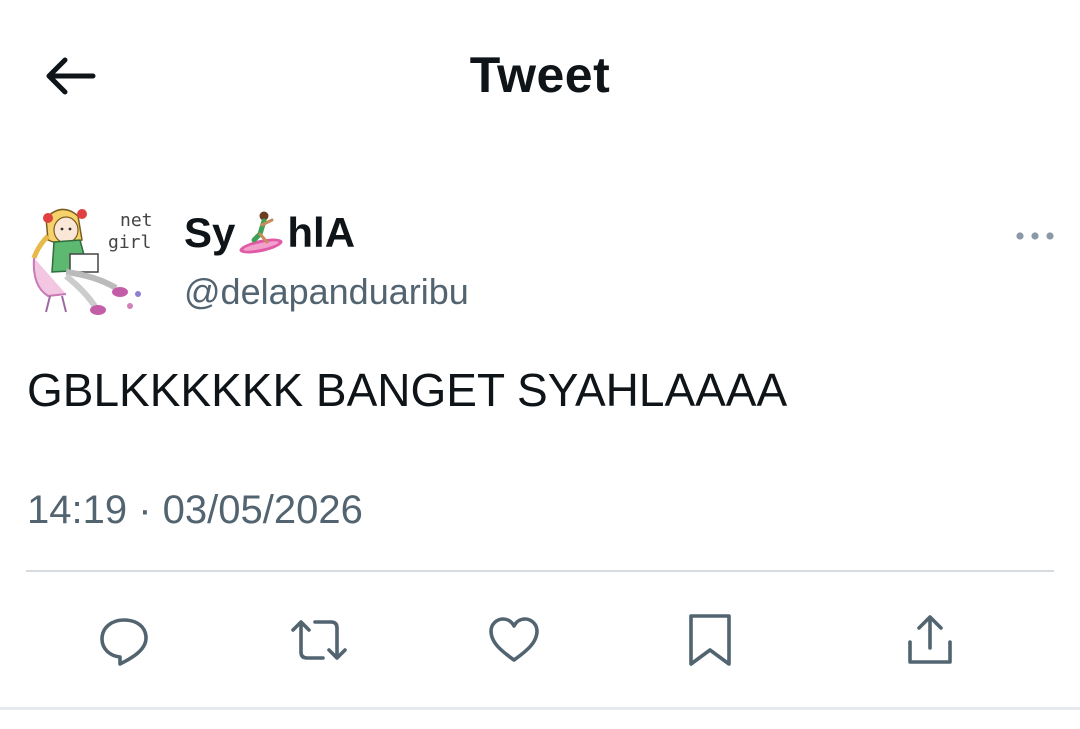 This screenshot has width=1080, height=729. I want to click on svg-text: net, so click(136, 220).